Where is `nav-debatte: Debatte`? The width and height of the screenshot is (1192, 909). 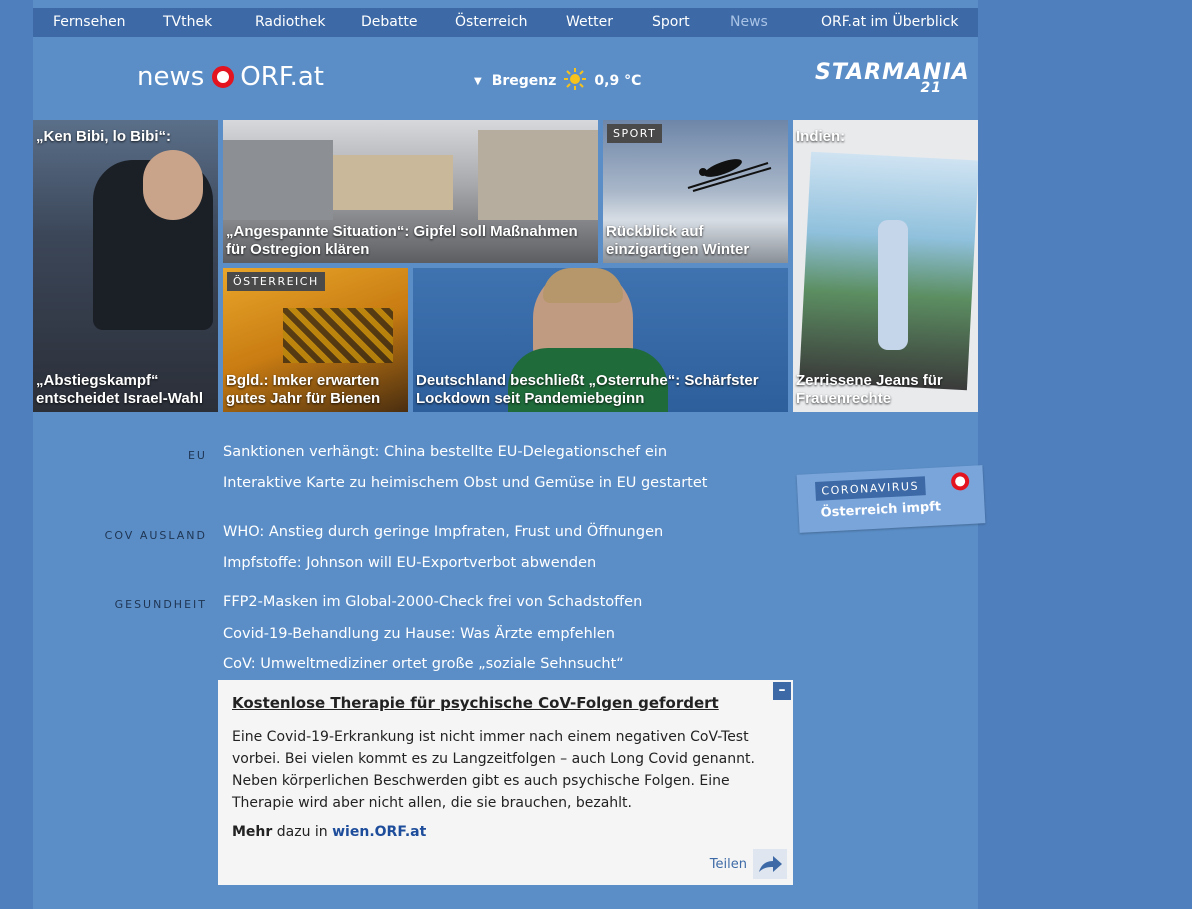 nav-debatte: Debatte is located at coordinates (389, 22).